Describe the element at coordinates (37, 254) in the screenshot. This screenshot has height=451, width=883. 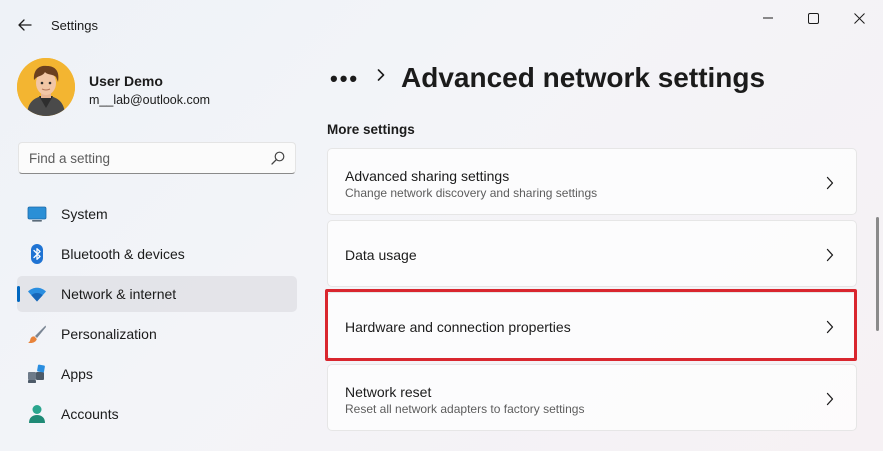
I see `bluetooth-icon` at that location.